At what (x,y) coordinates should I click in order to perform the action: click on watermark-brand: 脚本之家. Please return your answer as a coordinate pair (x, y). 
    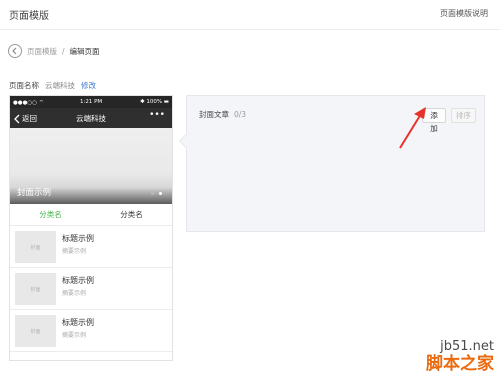
    Looking at the image, I should click on (460, 364).